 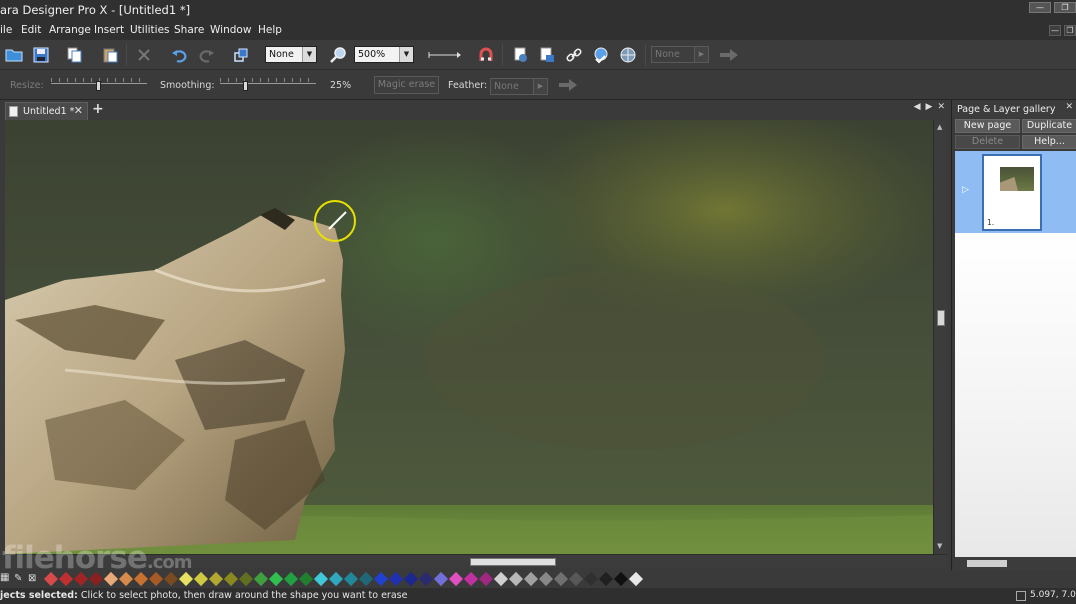 What do you see at coordinates (513, 562) in the screenshot?
I see `horizontal-scroll-thumb` at bounding box center [513, 562].